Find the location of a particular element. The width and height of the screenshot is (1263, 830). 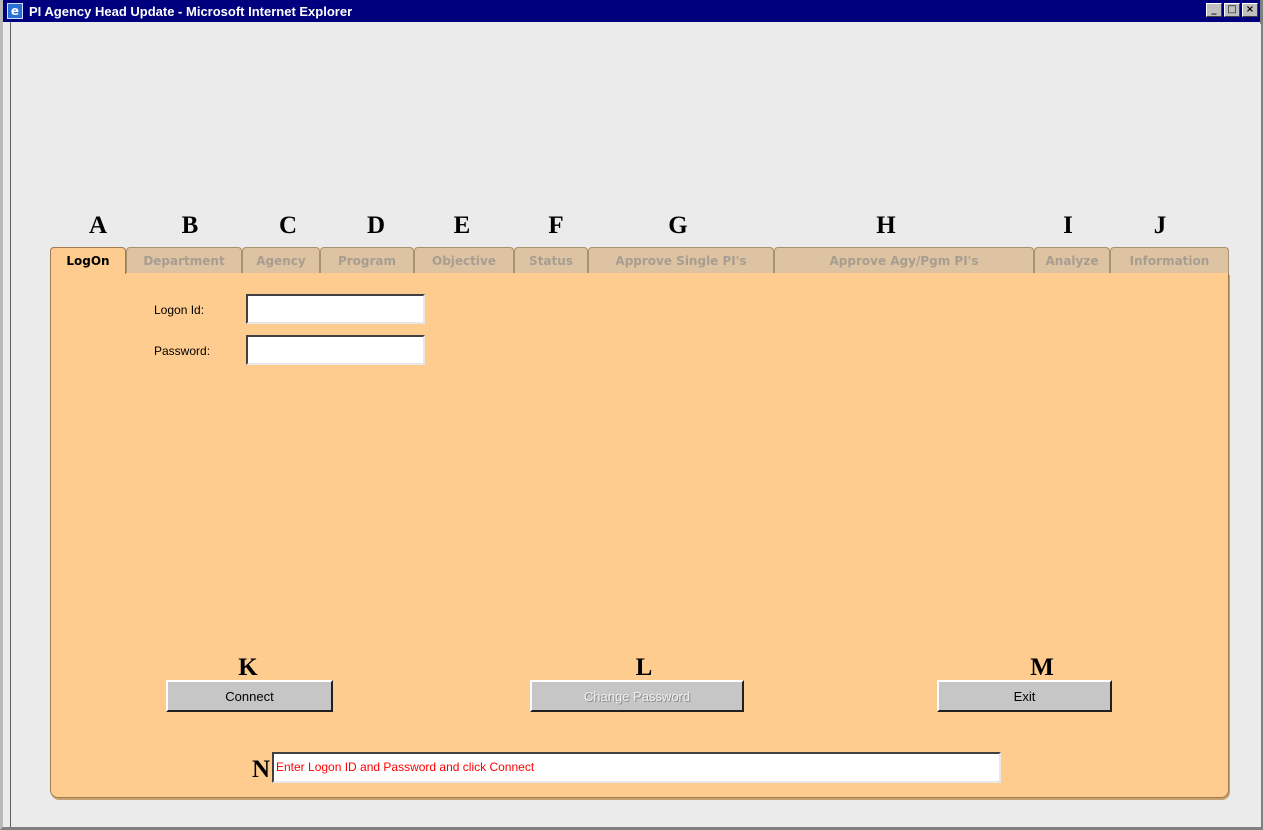

marker-m: M is located at coordinates (1042, 667).